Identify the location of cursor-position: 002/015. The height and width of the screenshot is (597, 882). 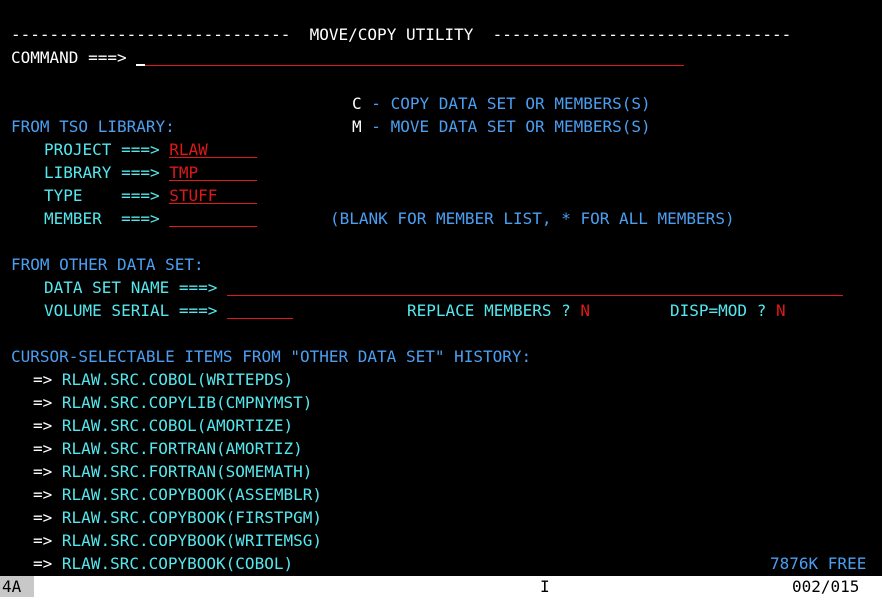
(826, 586).